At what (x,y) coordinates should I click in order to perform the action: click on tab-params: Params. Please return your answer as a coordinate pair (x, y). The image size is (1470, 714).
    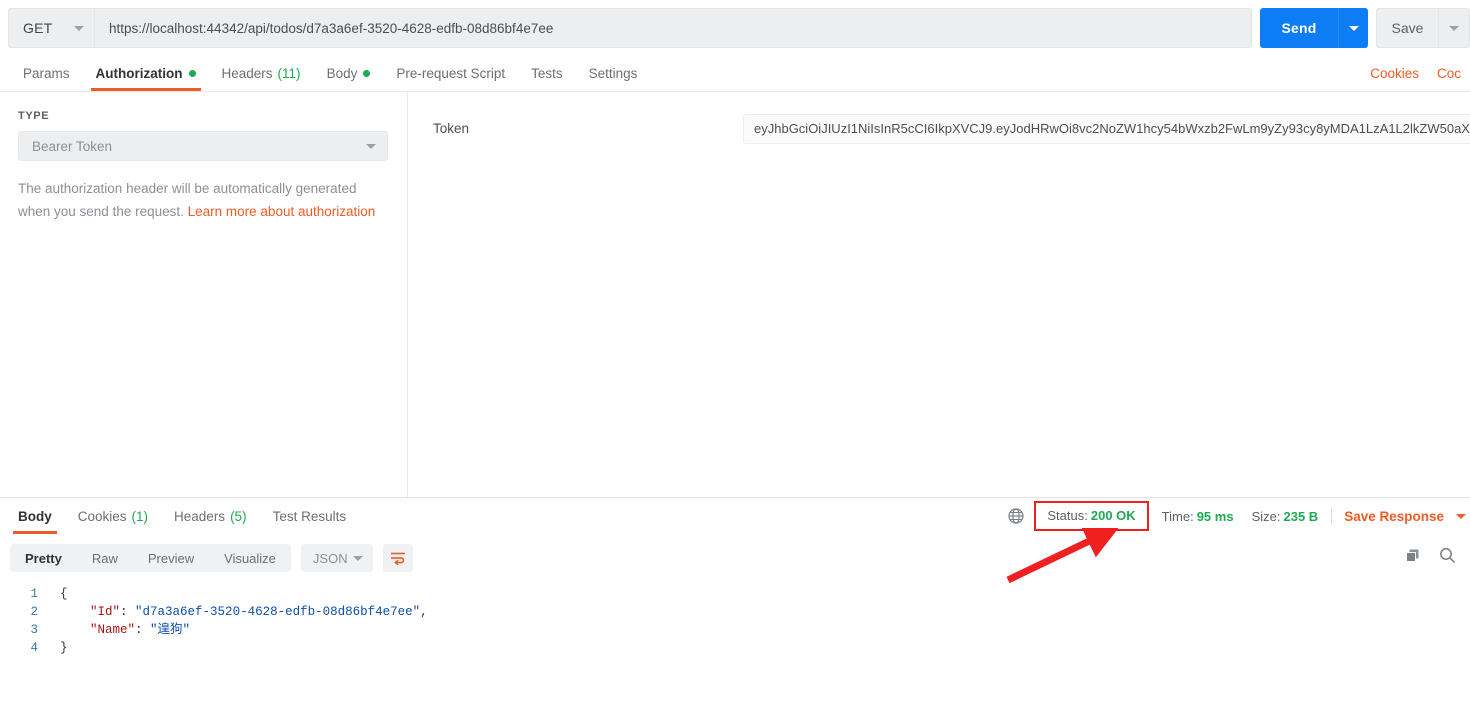
    Looking at the image, I should click on (46, 73).